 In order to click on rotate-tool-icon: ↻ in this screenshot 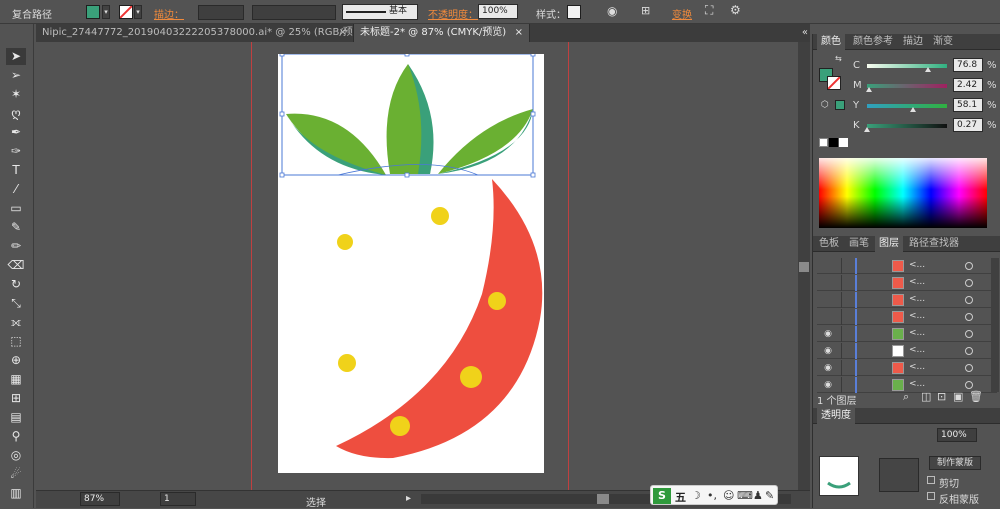, I will do `click(16, 284)`.